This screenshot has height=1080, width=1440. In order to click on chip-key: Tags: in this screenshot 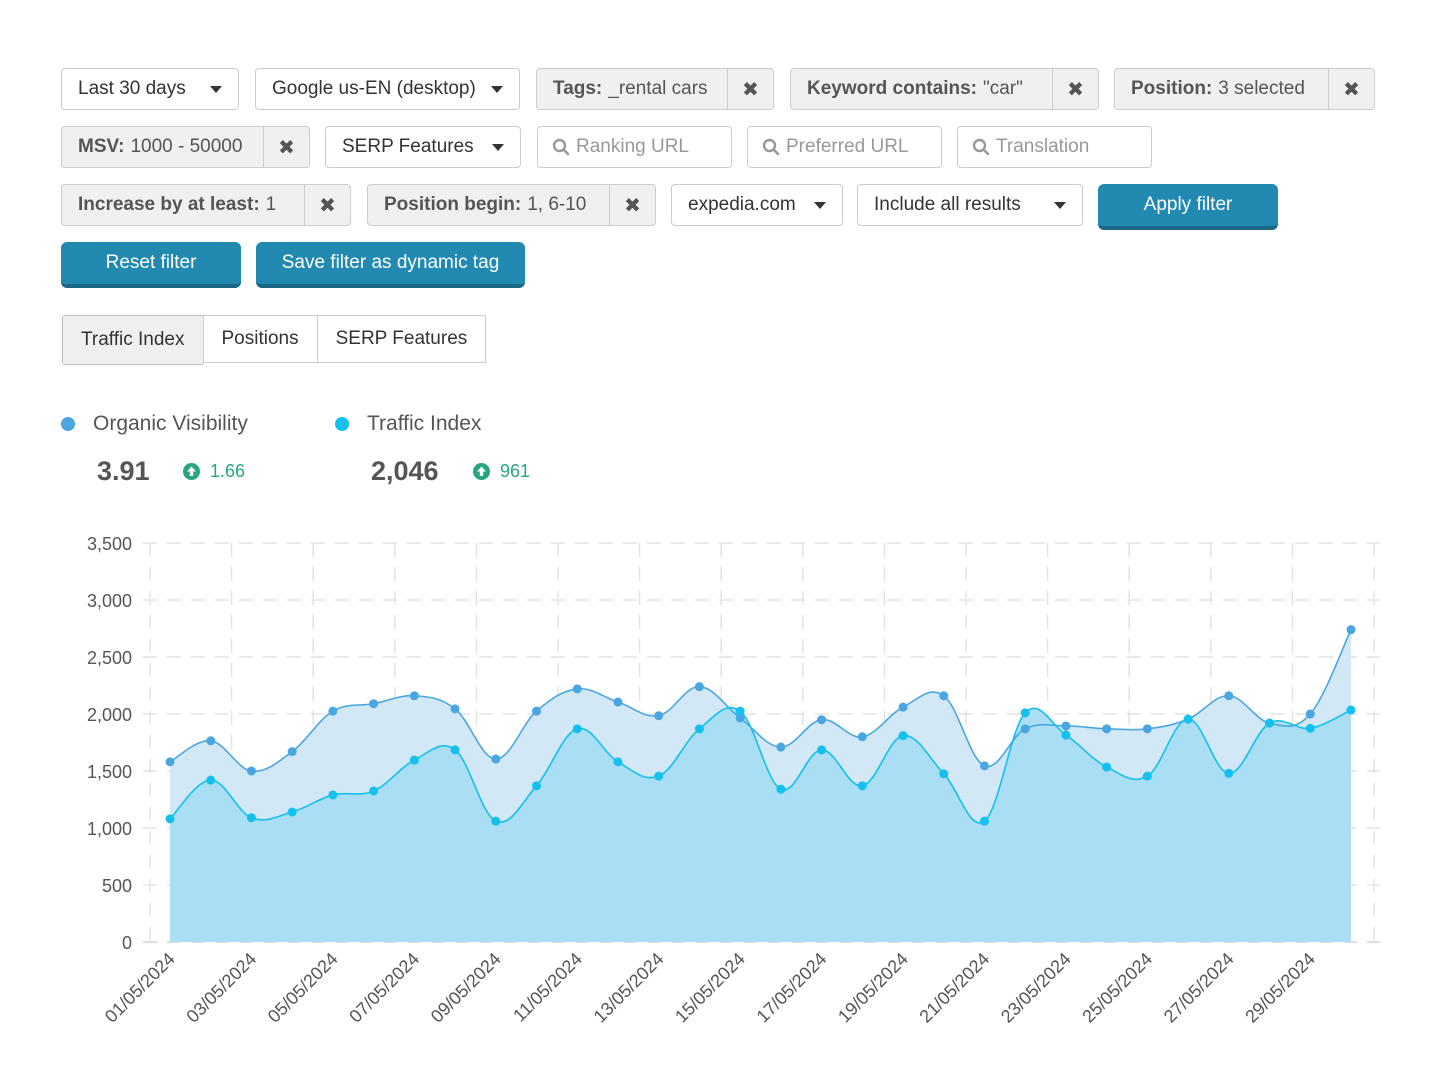, I will do `click(578, 88)`.